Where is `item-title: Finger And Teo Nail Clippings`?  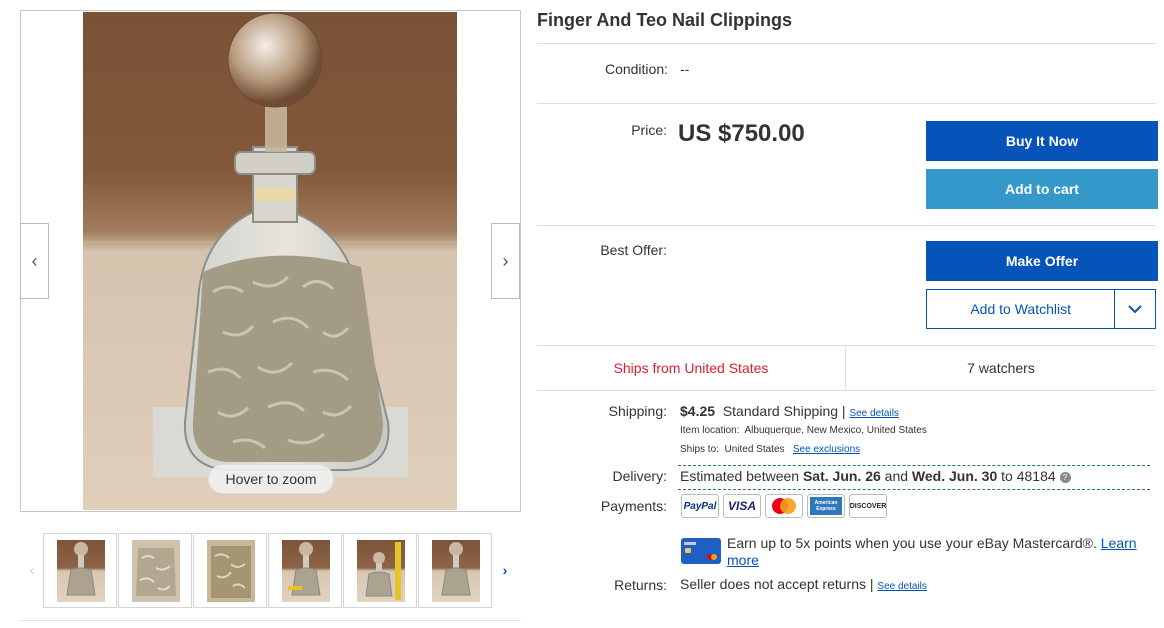 item-title: Finger And Teo Nail Clippings is located at coordinates (664, 20).